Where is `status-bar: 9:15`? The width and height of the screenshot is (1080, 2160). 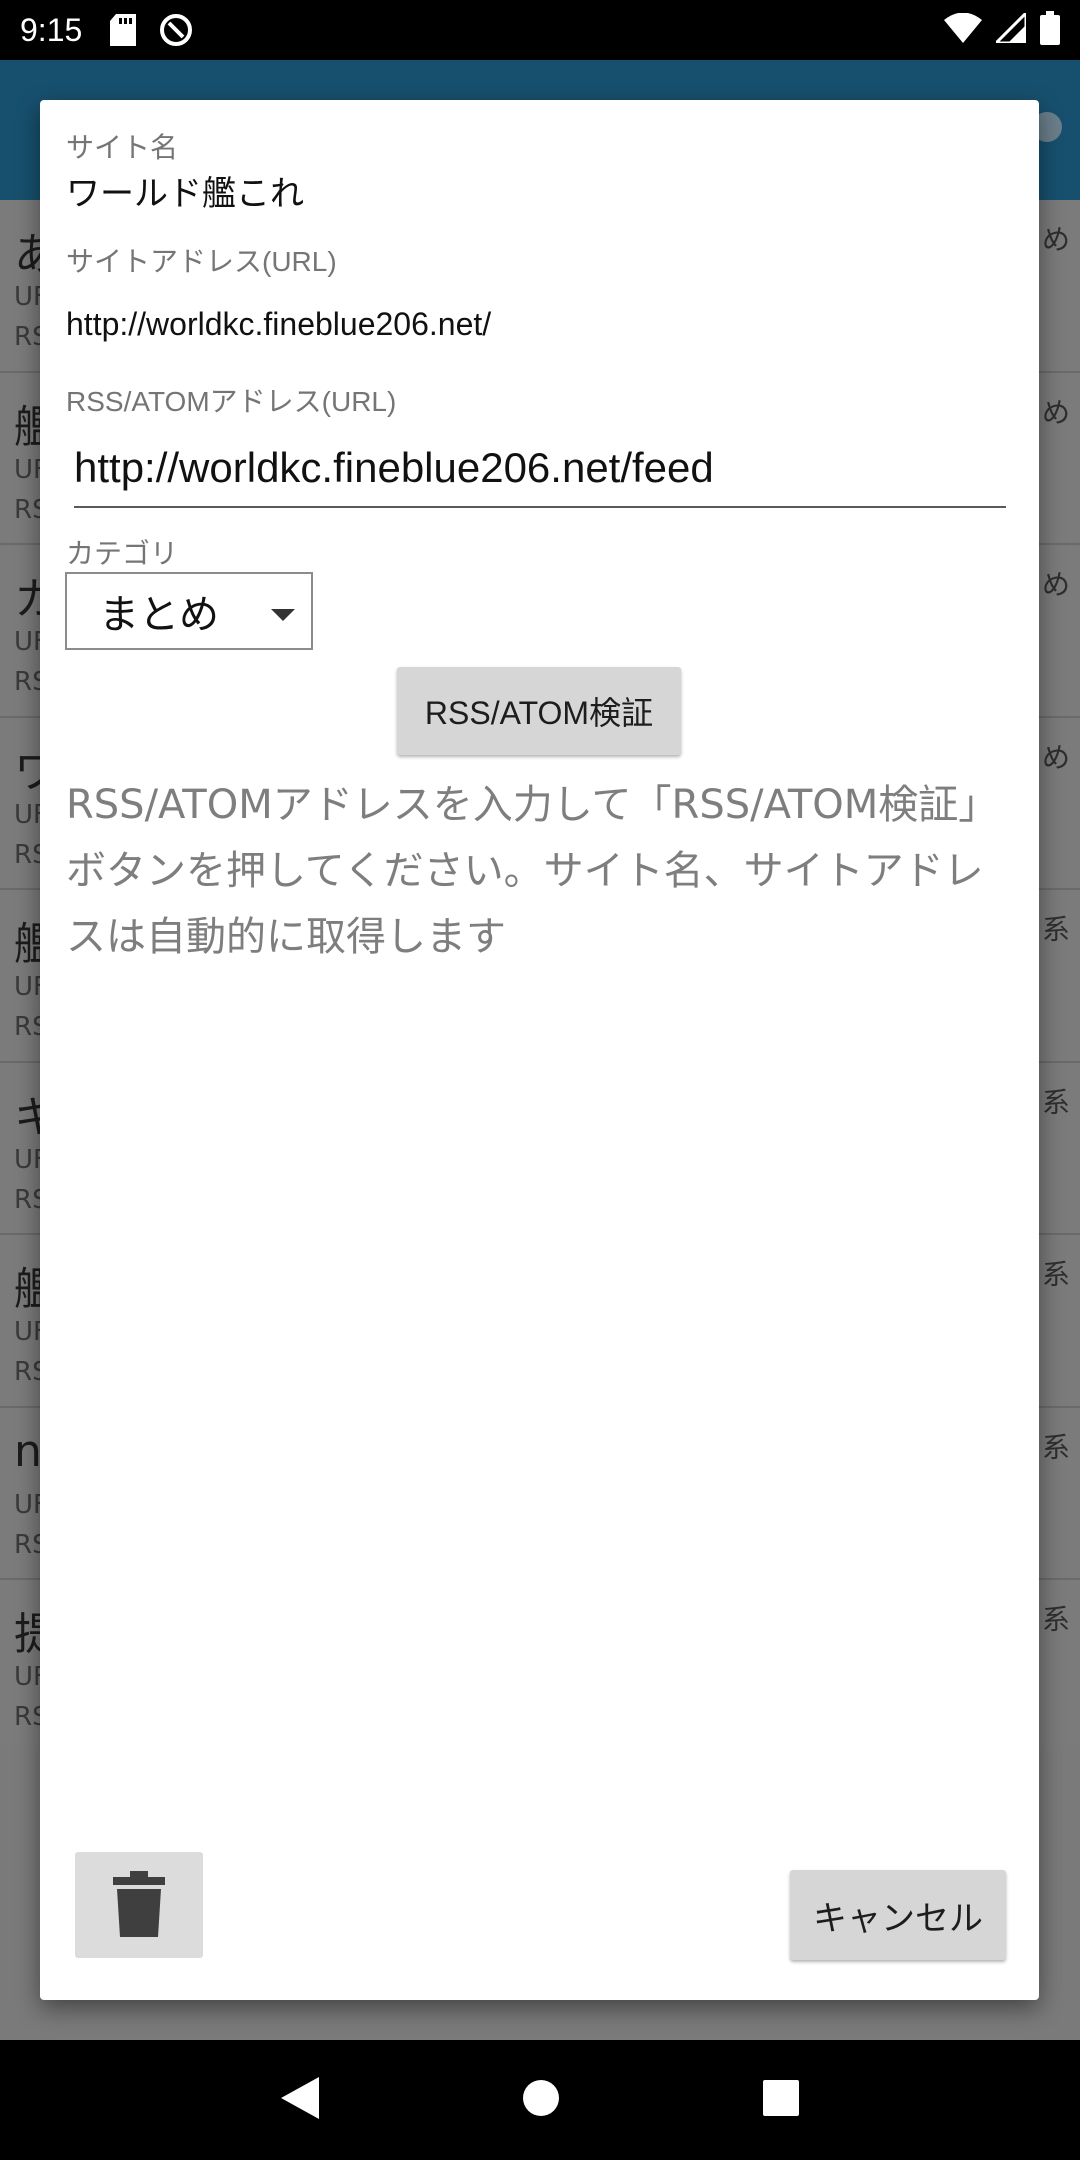
status-bar: 9:15 is located at coordinates (540, 30).